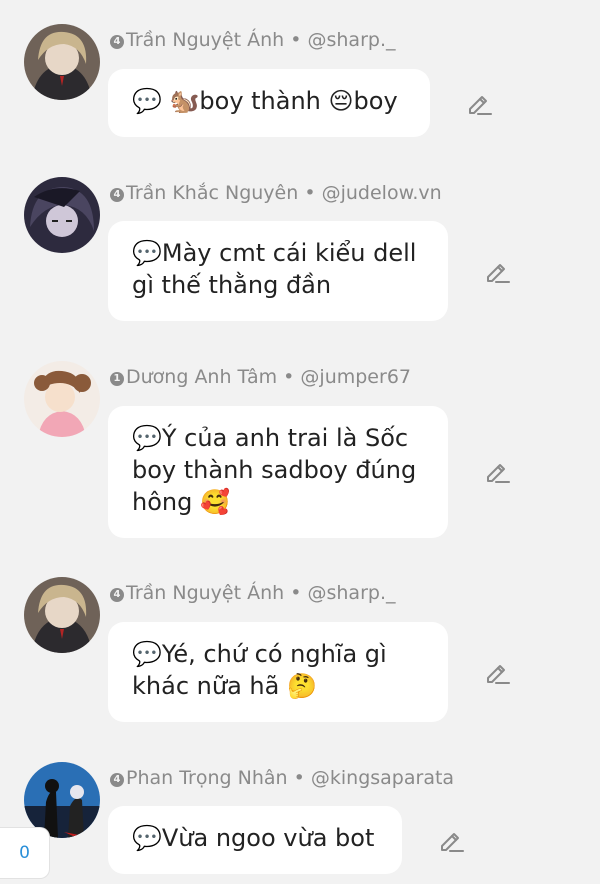 The height and width of the screenshot is (884, 600). Describe the element at coordinates (382, 193) in the screenshot. I see `author-handle: @judelow.vn` at that location.